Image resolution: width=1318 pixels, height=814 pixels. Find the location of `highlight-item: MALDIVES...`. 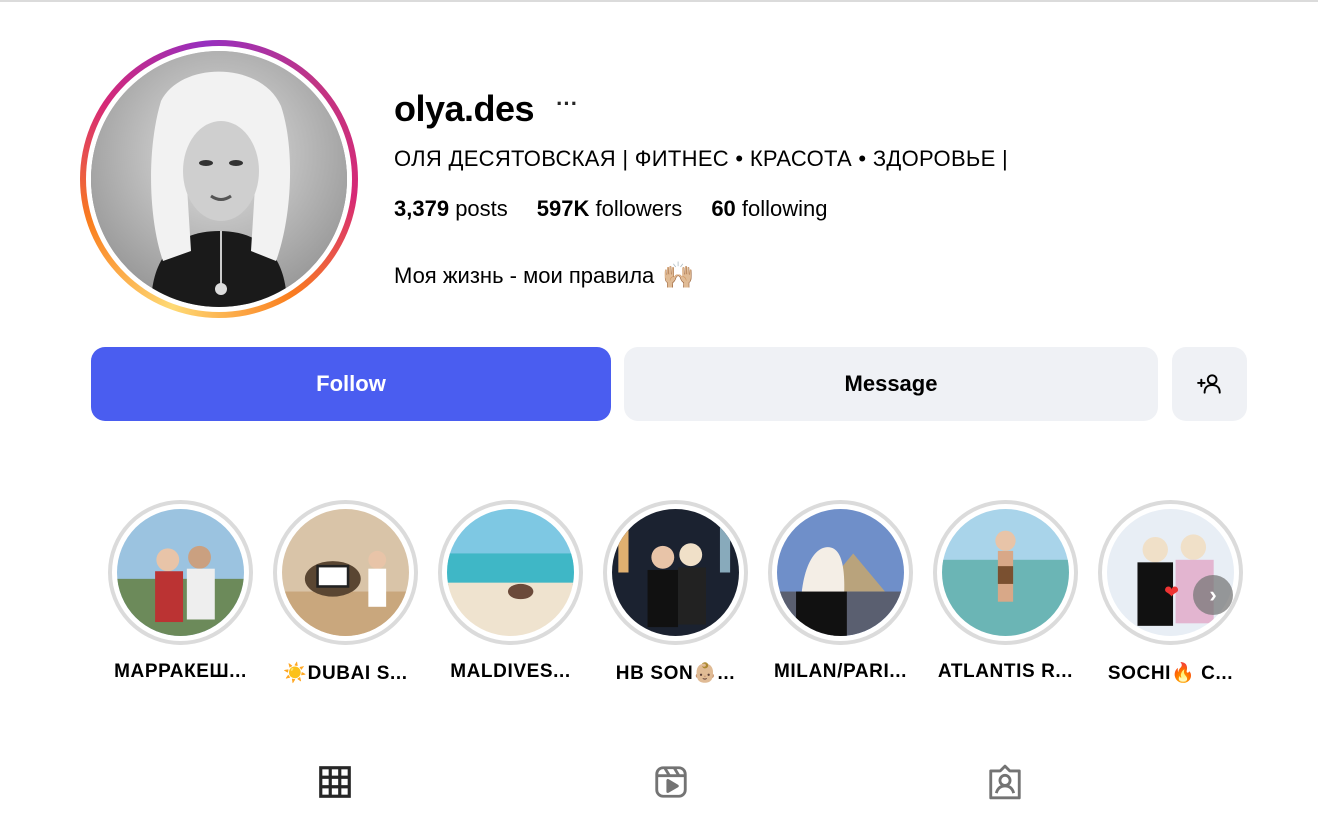

highlight-item: MALDIVES... is located at coordinates (510, 592).